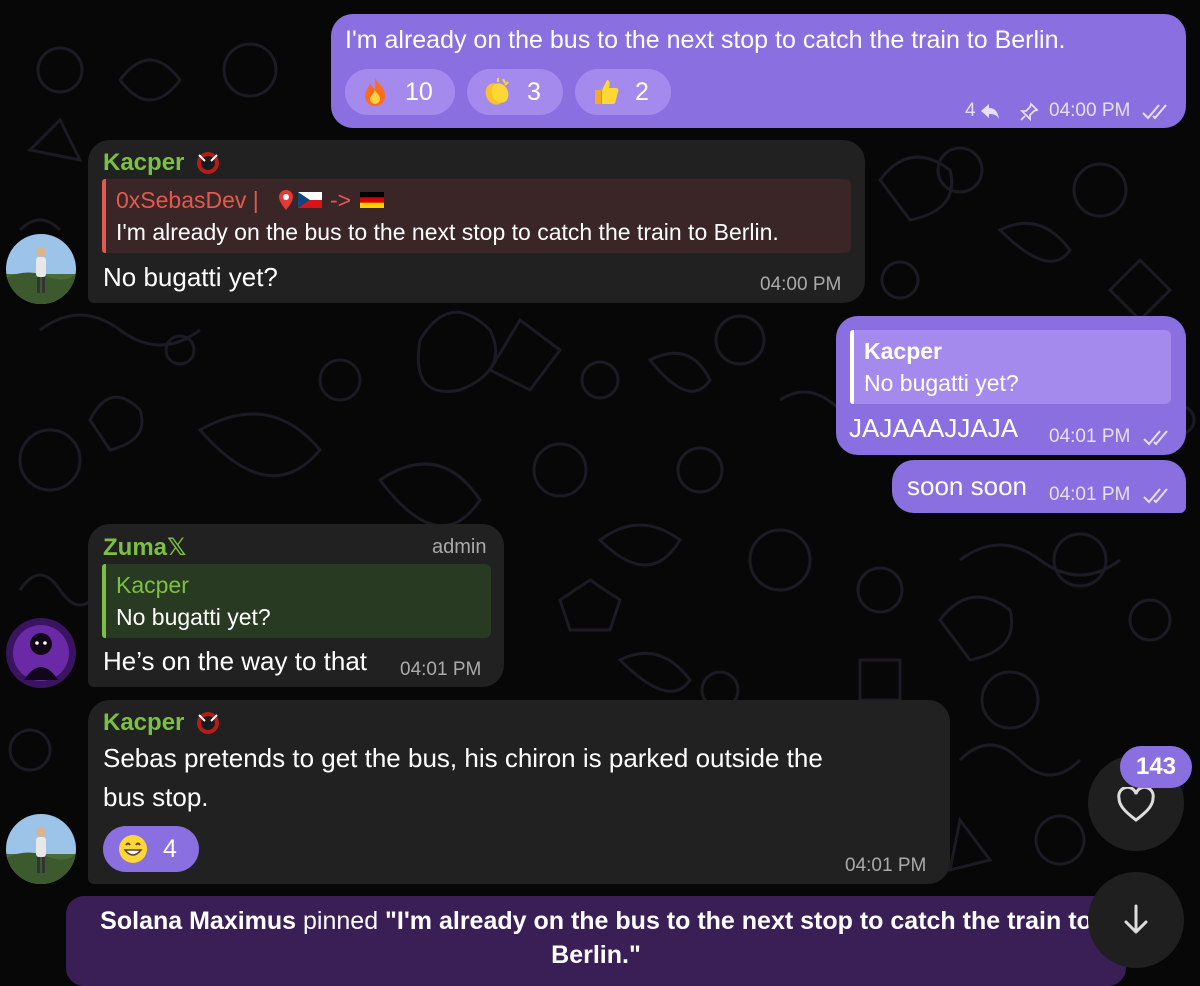  Describe the element at coordinates (934, 428) in the screenshot. I see `message-text: JAJAAAJJAJA` at that location.